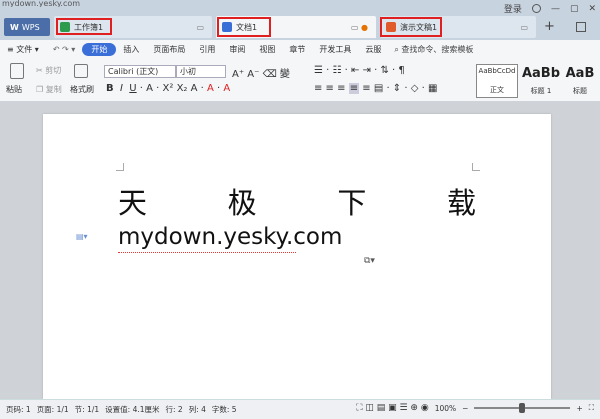 Image resolution: width=600 pixels, height=419 pixels. Describe the element at coordinates (541, 73) in the screenshot. I see `style-heading1-preview: AaBb` at that location.